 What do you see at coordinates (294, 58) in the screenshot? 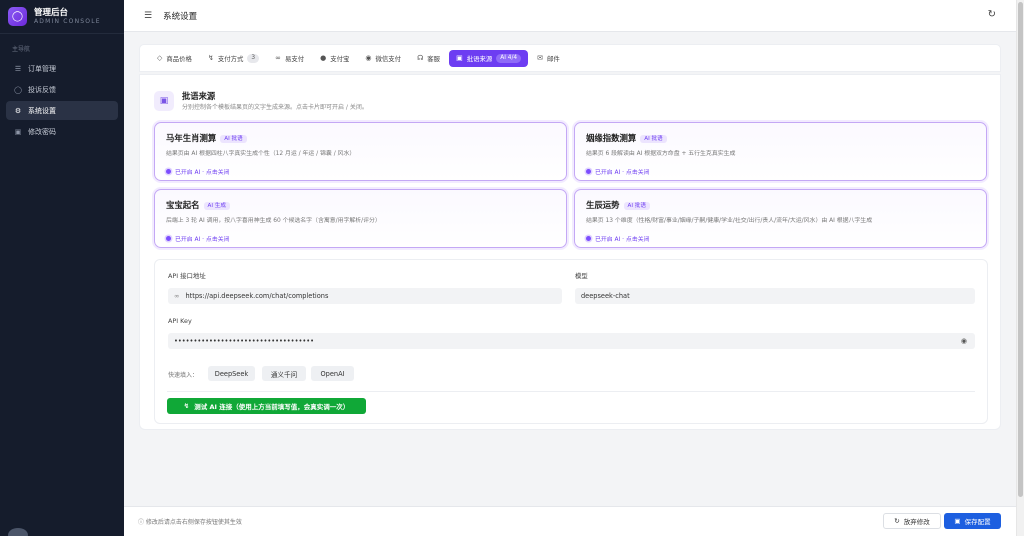
I see `tab-label: 易支付` at bounding box center [294, 58].